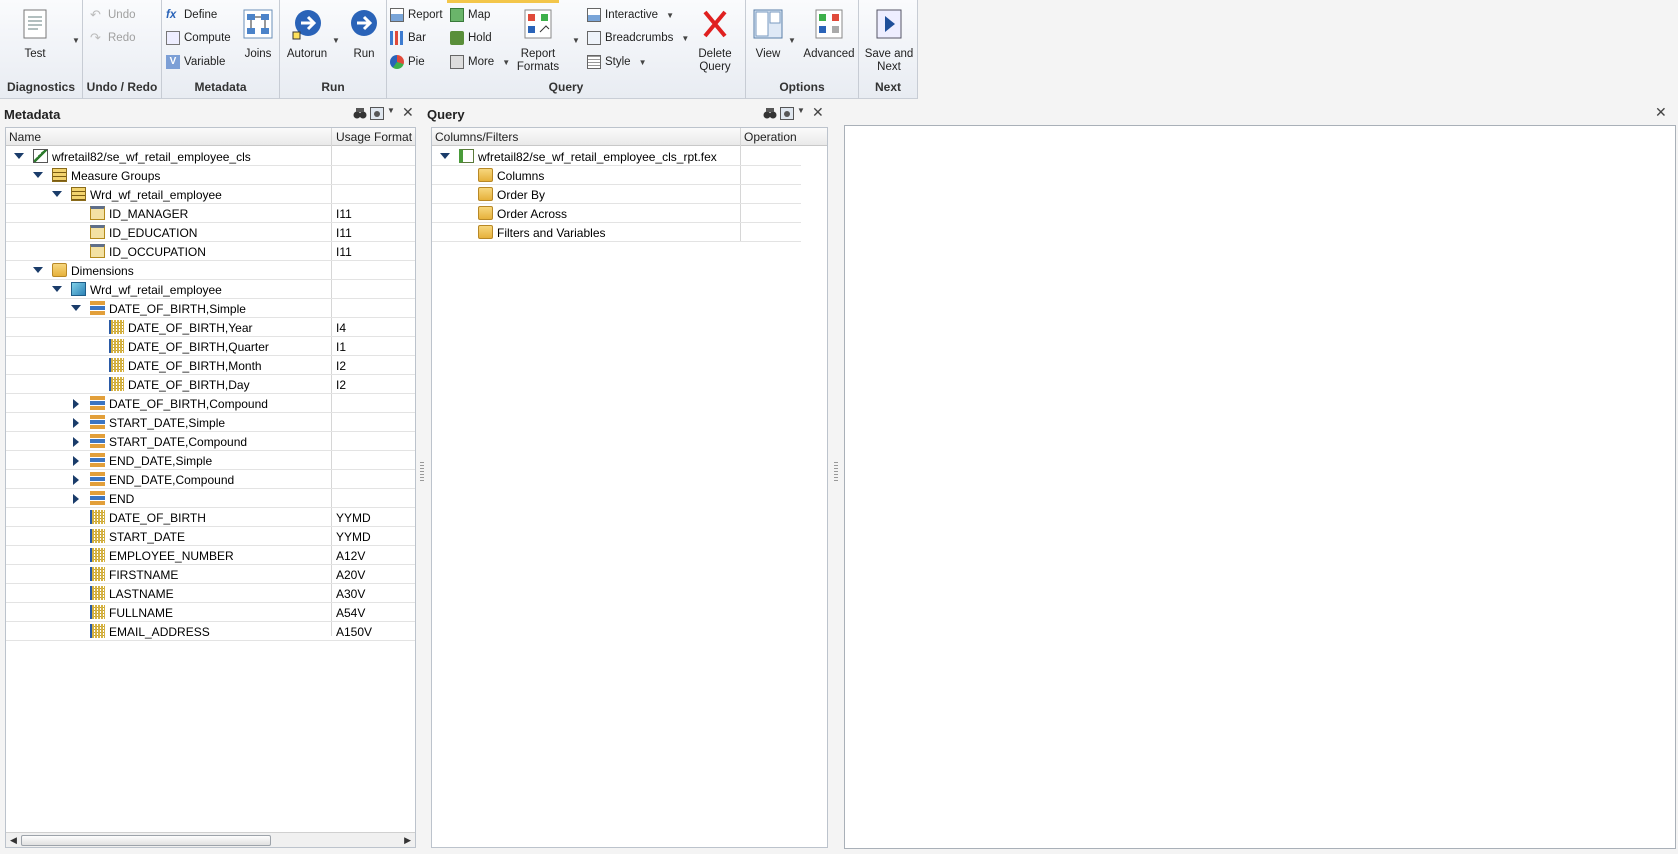 Image resolution: width=1678 pixels, height=854 pixels. Describe the element at coordinates (210, 403) in the screenshot. I see `metadata-row: DATE_OF_BIRTH,Compound` at that location.